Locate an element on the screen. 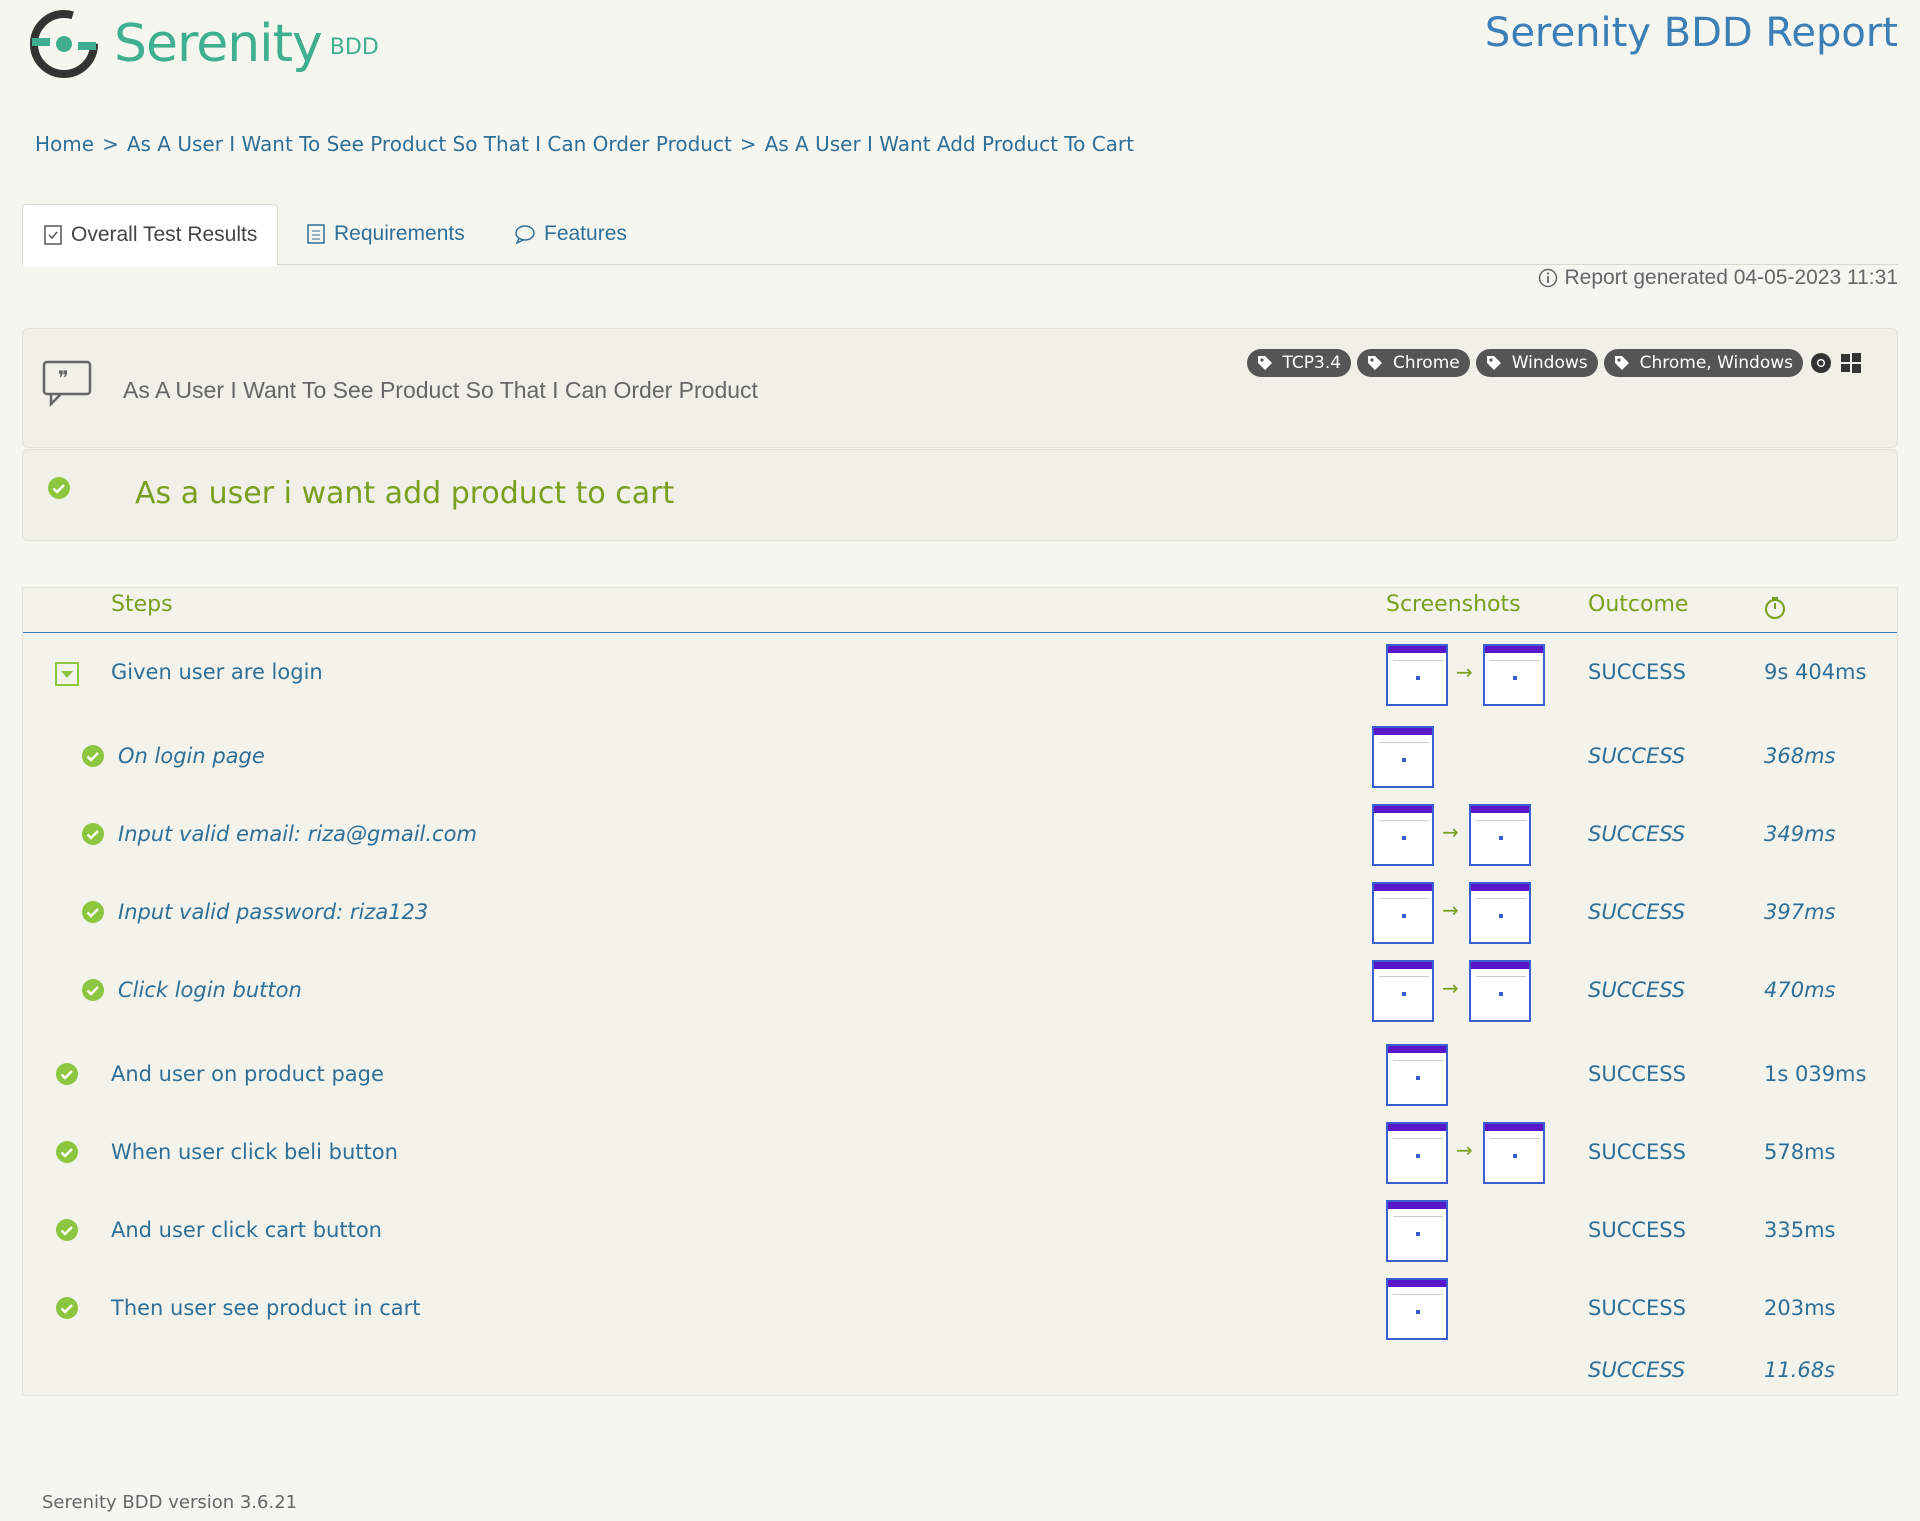 Image resolution: width=1920 pixels, height=1521 pixels. steps-header: Steps Screenshots Outcome is located at coordinates (960, 610).